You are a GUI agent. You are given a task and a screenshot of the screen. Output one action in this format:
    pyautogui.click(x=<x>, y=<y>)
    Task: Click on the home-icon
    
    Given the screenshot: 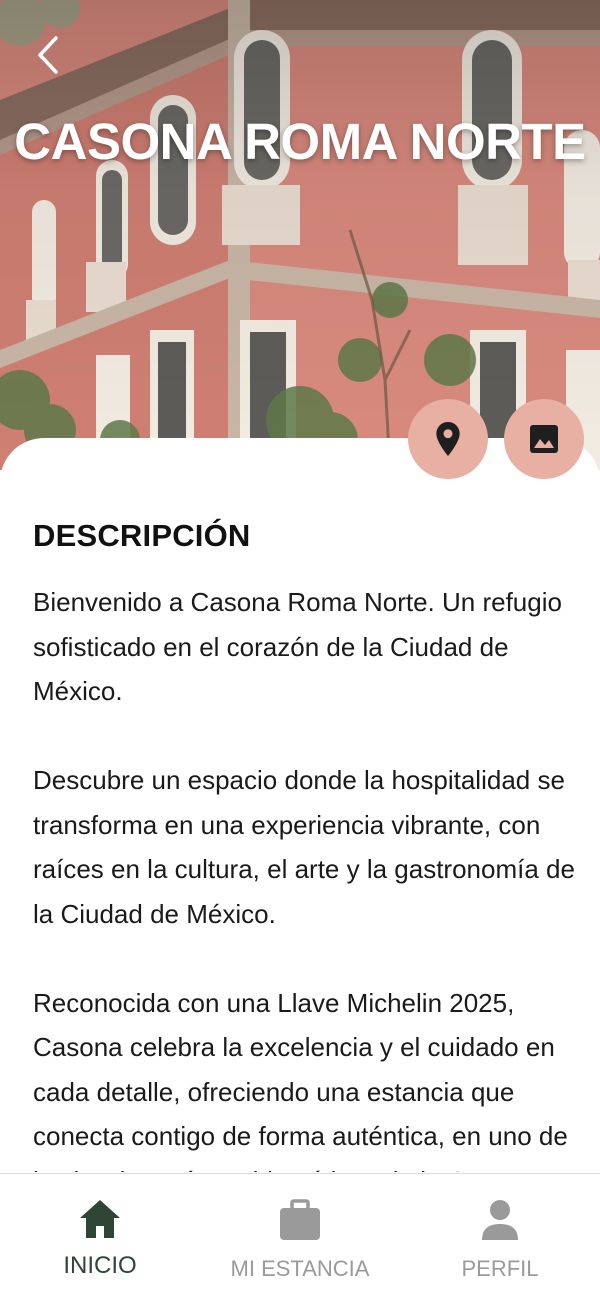 What is the action you would take?
    pyautogui.click(x=100, y=1219)
    